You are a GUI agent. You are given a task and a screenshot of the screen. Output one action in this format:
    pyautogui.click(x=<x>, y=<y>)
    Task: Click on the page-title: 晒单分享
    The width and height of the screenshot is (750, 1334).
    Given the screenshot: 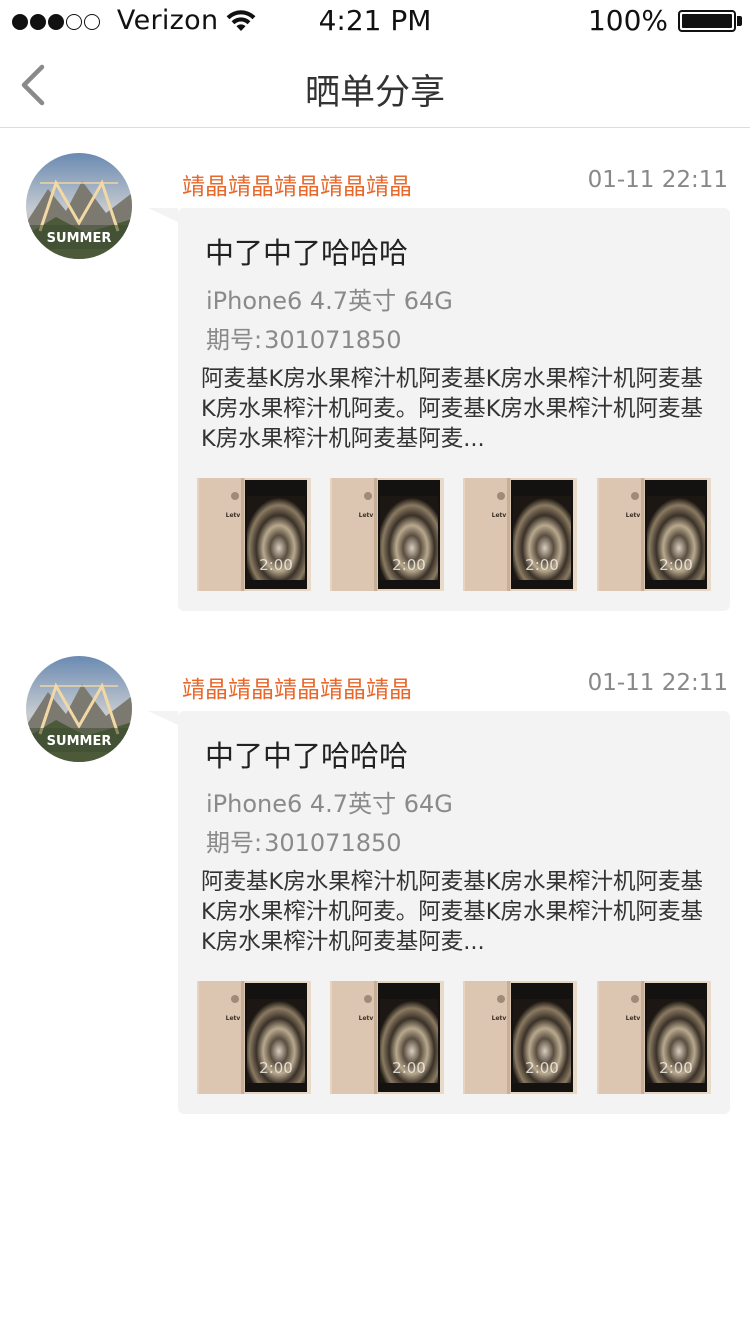 What is the action you would take?
    pyautogui.click(x=374, y=93)
    